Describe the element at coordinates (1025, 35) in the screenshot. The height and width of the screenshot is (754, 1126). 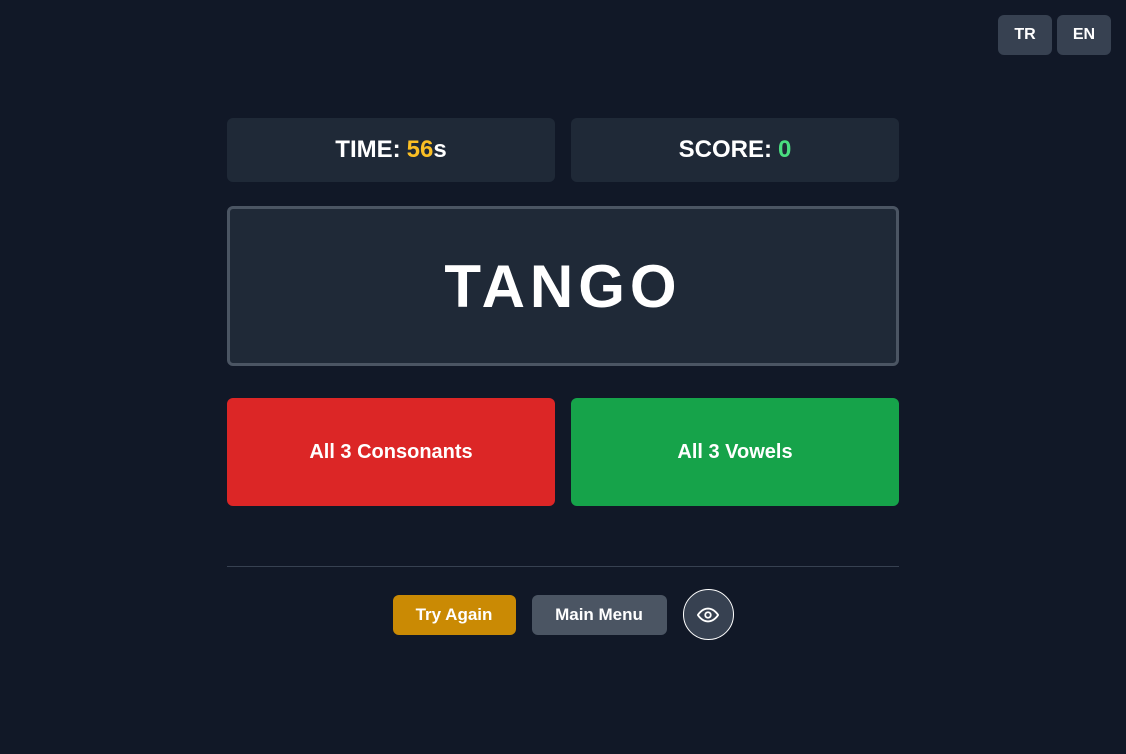
I see `language-tr-button: TR` at that location.